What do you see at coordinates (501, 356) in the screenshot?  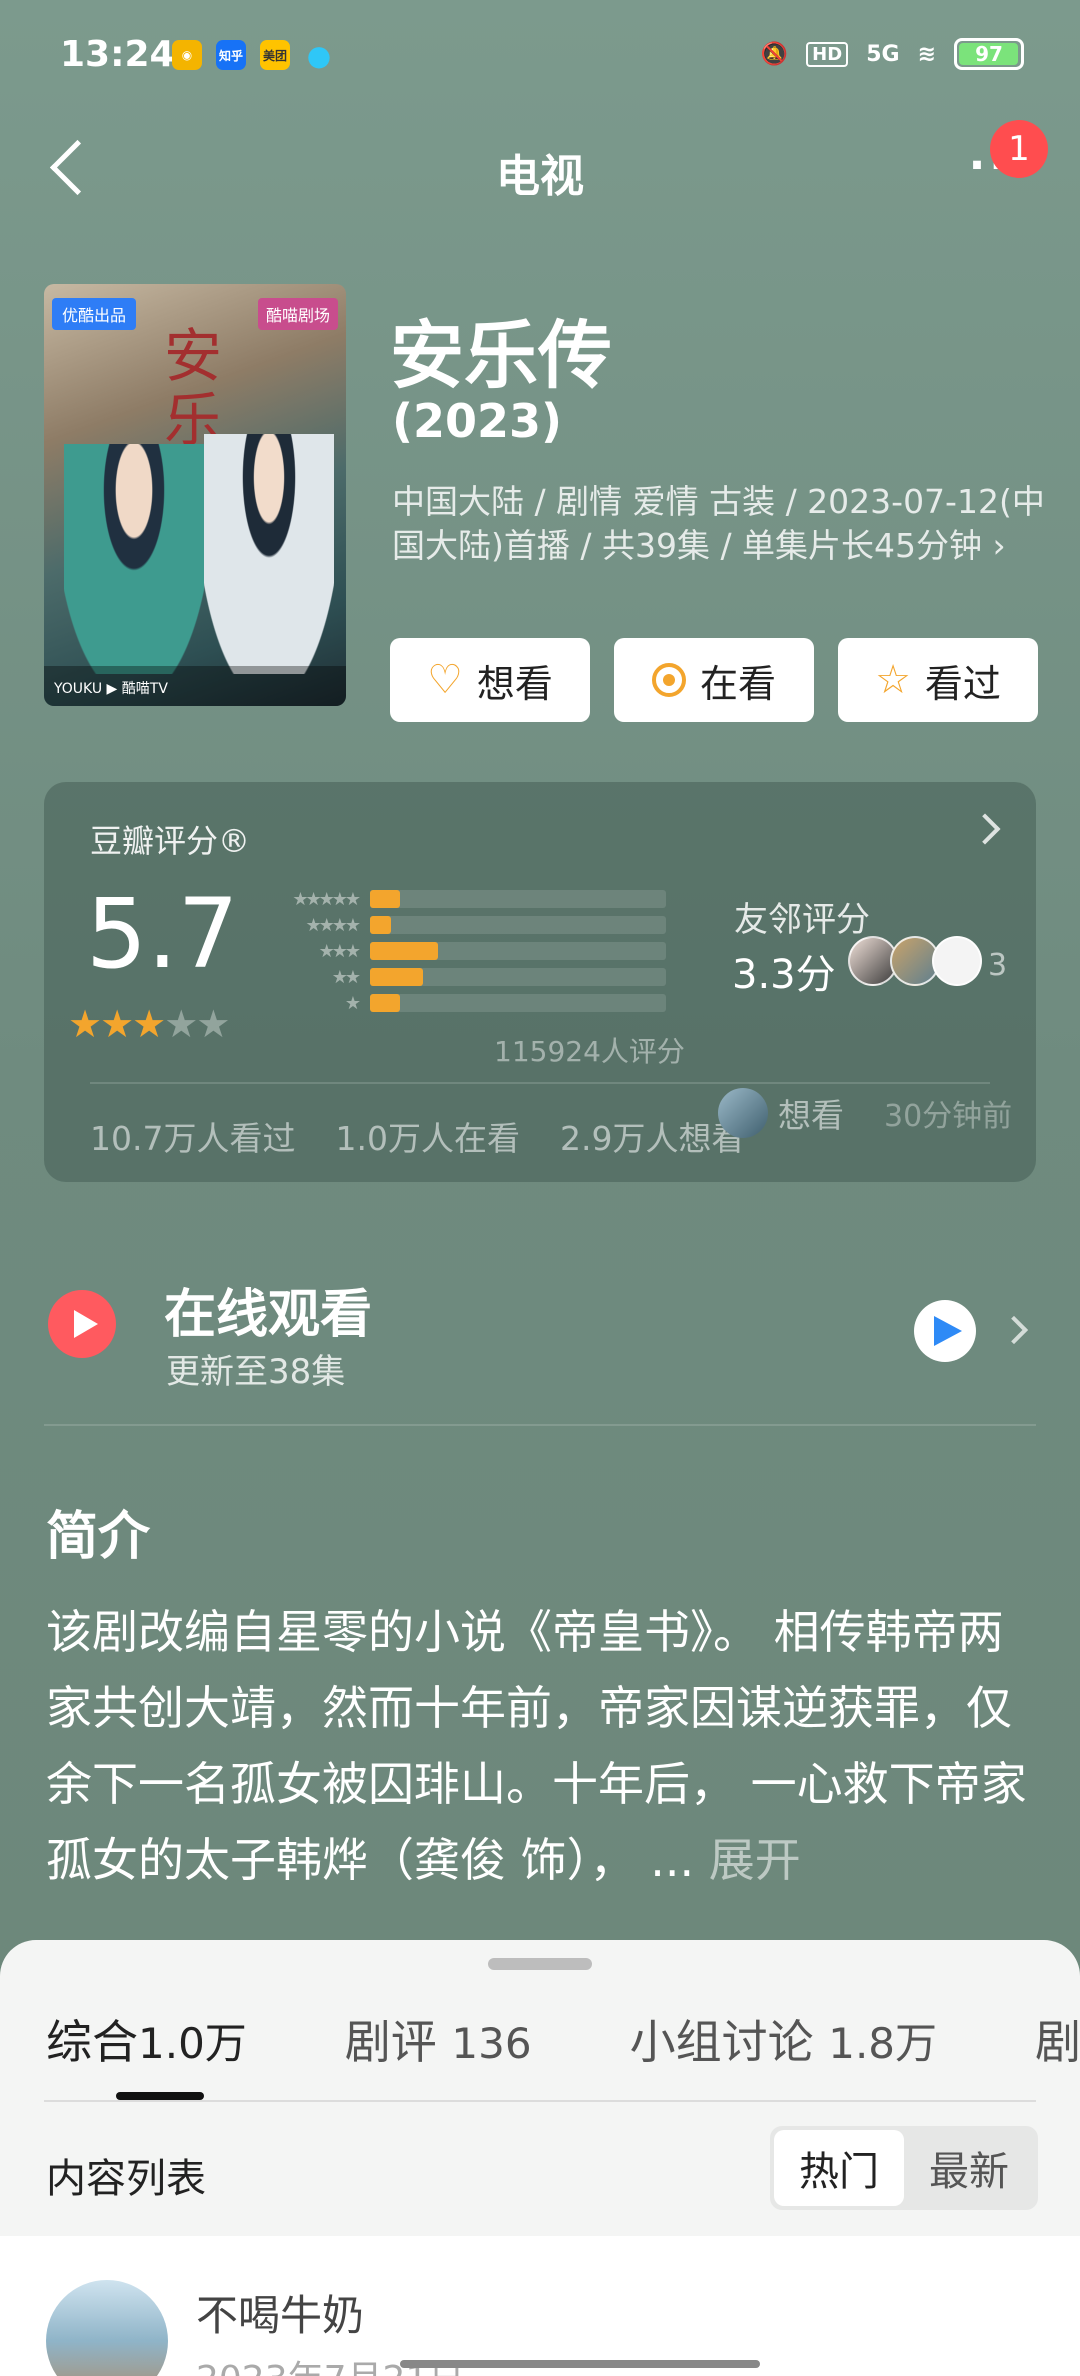 I see `show-title: 安乐传` at bounding box center [501, 356].